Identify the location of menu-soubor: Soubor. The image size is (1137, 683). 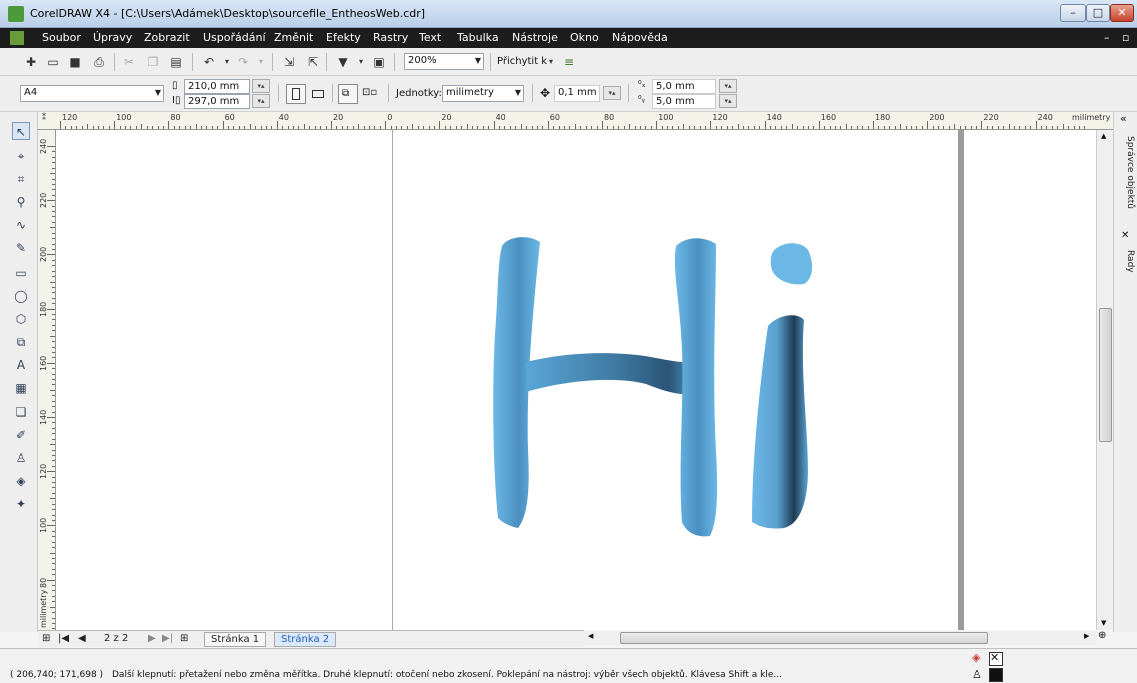
(61, 37).